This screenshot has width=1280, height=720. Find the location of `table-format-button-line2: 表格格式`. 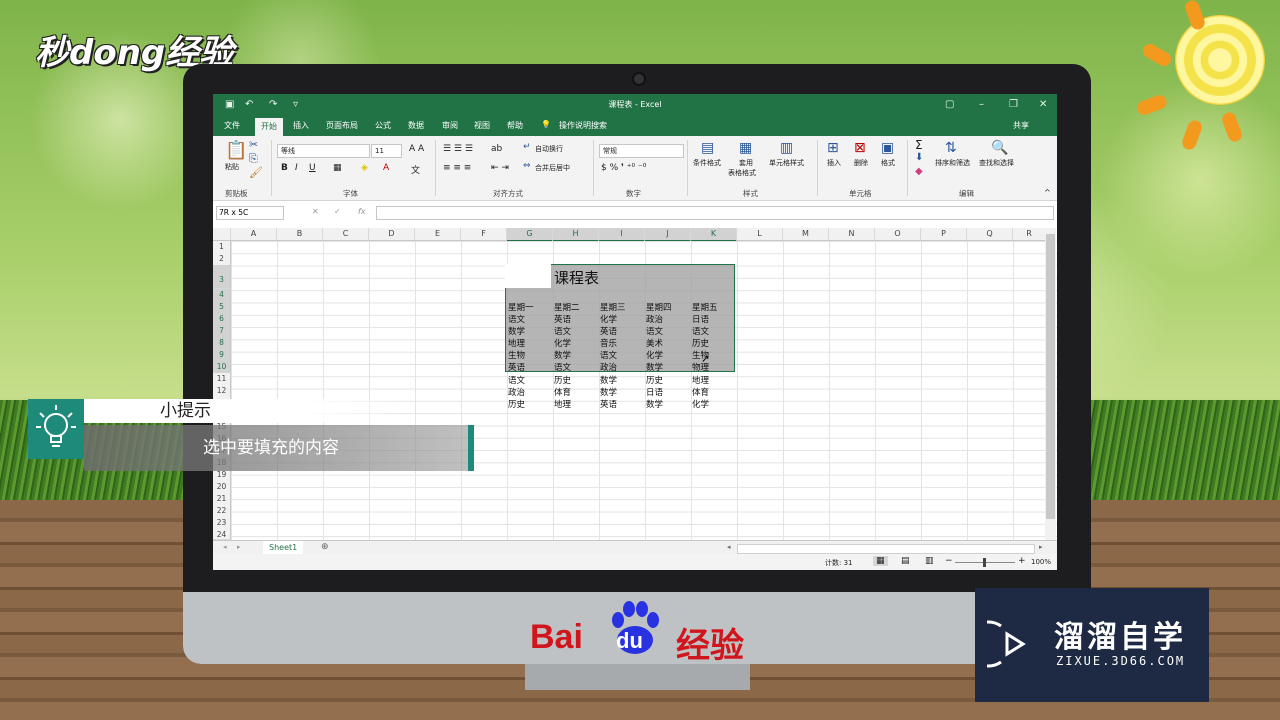

table-format-button-line2: 表格格式 is located at coordinates (742, 173).